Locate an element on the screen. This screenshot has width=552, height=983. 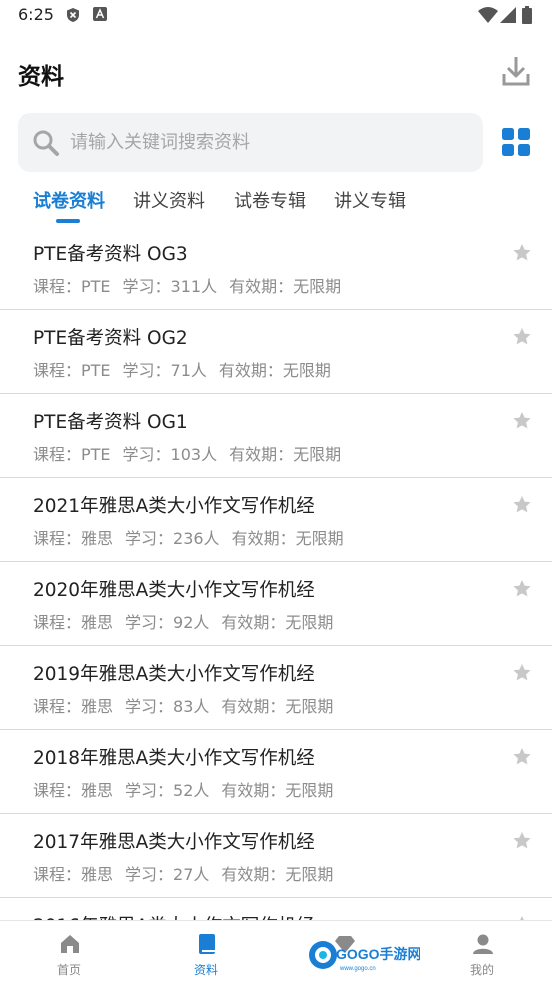
search-icon is located at coordinates (46, 143).